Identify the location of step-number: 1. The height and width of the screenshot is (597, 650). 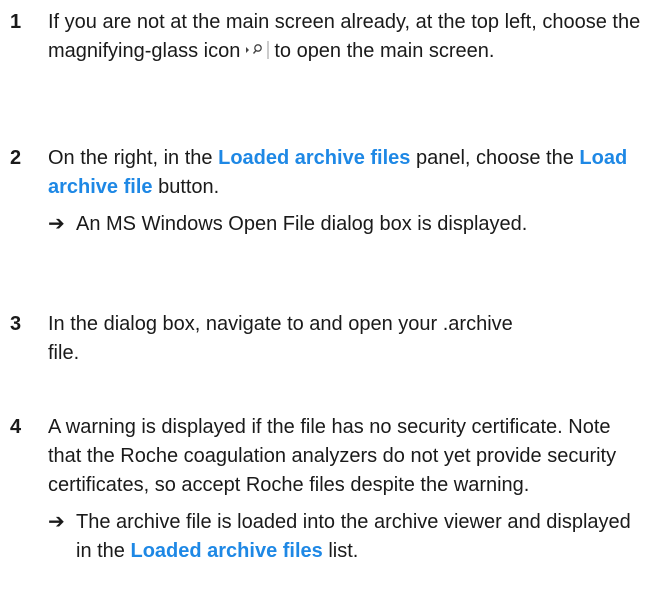
(16, 22).